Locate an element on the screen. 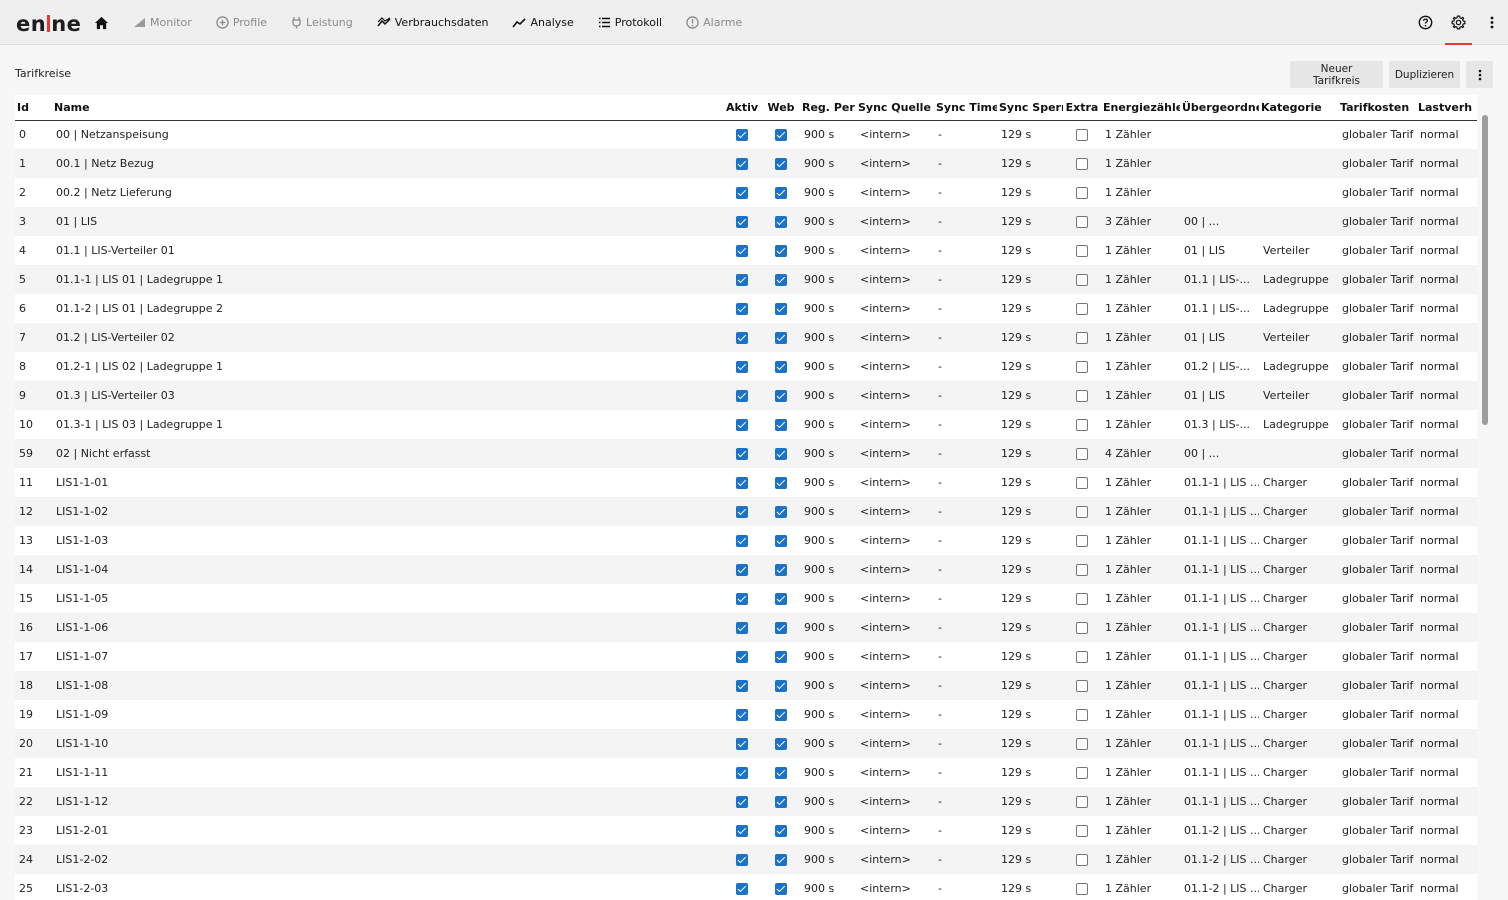 This screenshot has height=900, width=1508. column-header-load-behavior: Lastverh is located at coordinates (1446, 108).